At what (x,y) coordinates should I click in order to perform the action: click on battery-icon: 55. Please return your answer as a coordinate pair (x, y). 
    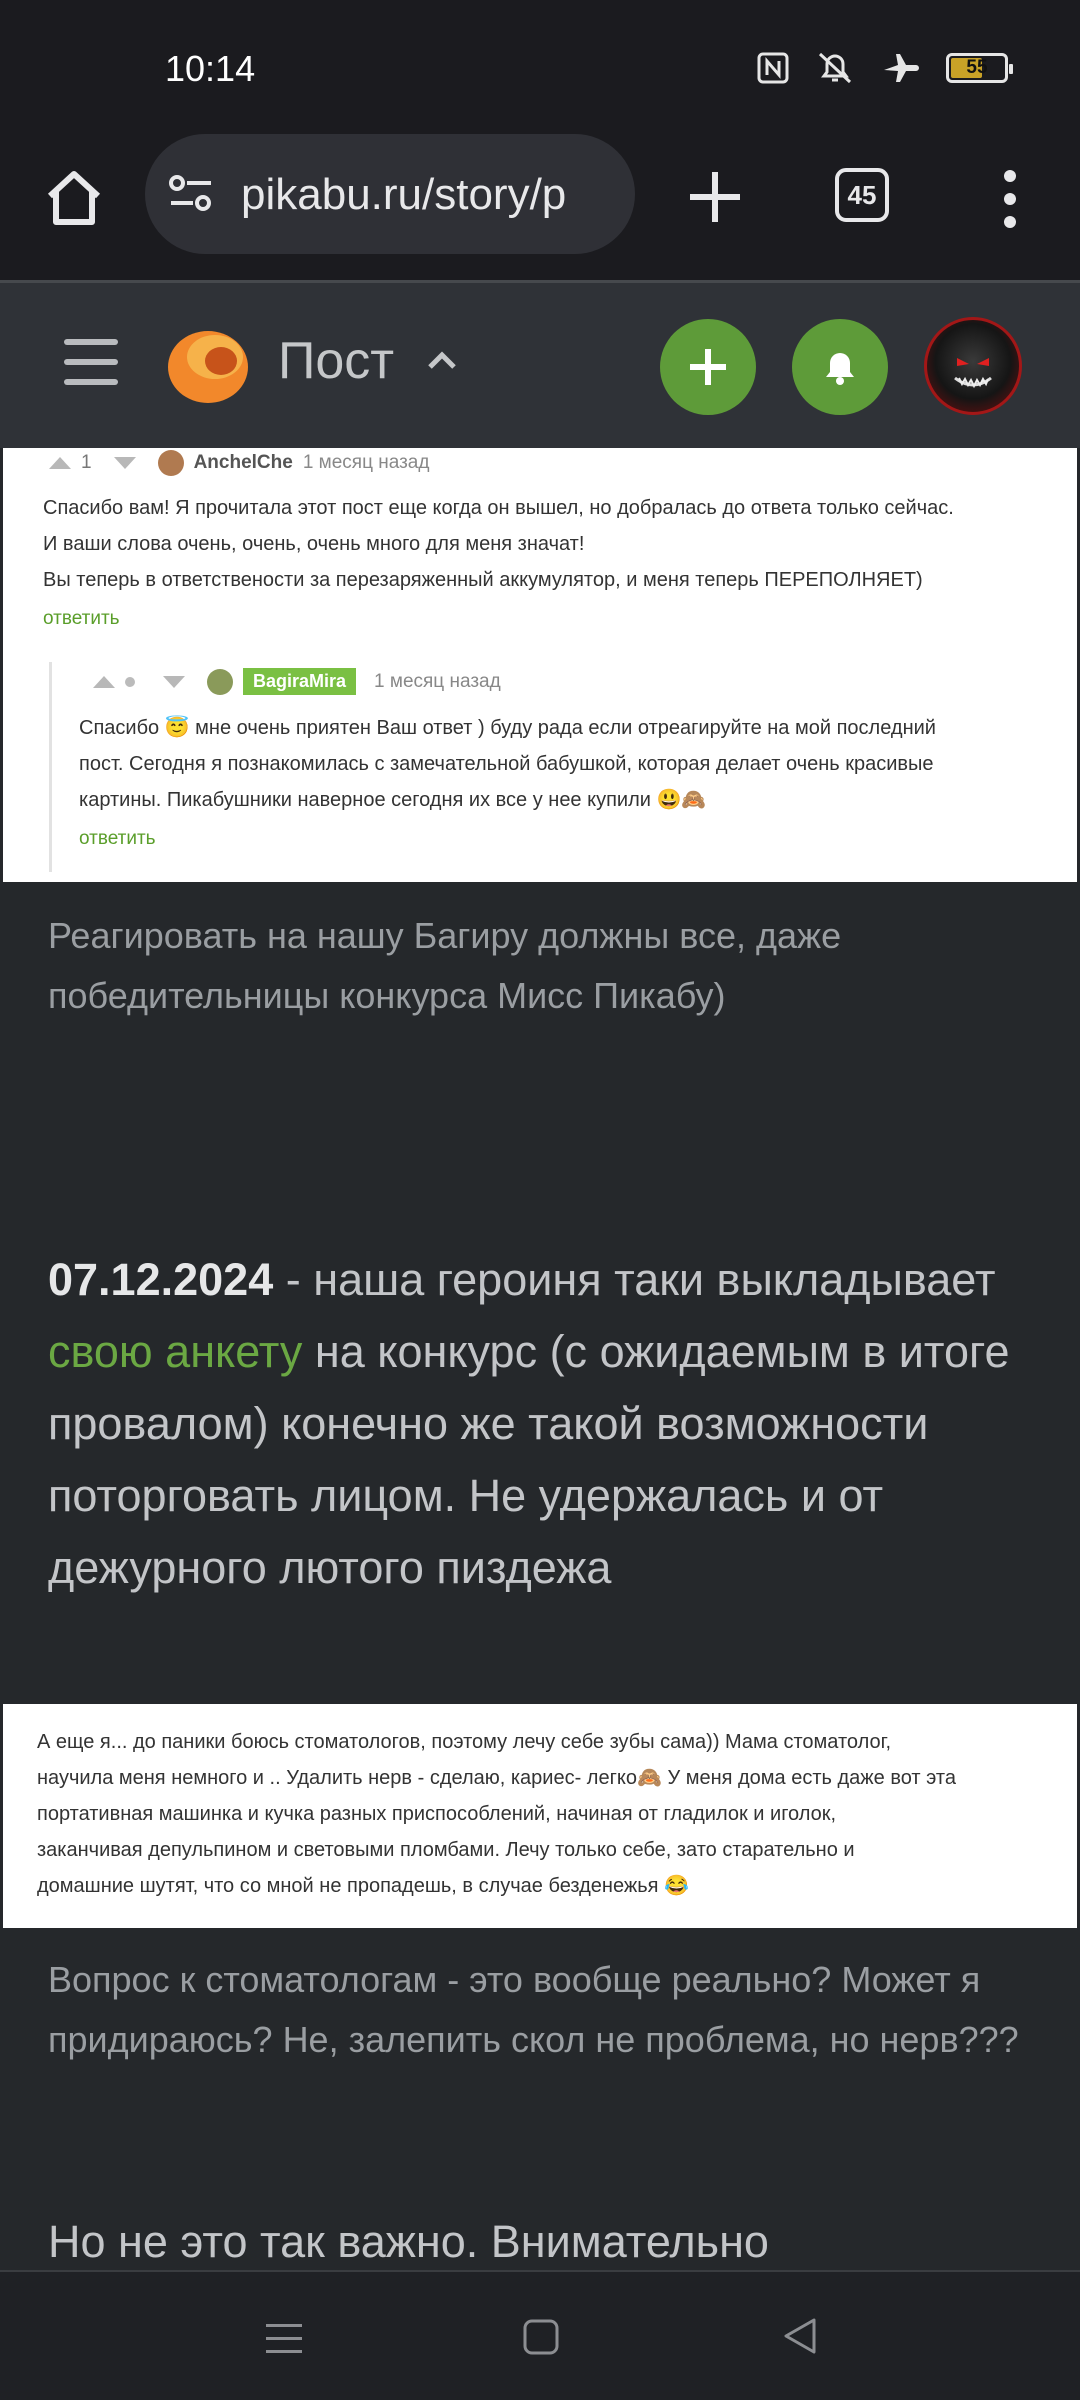
    Looking at the image, I should click on (979, 68).